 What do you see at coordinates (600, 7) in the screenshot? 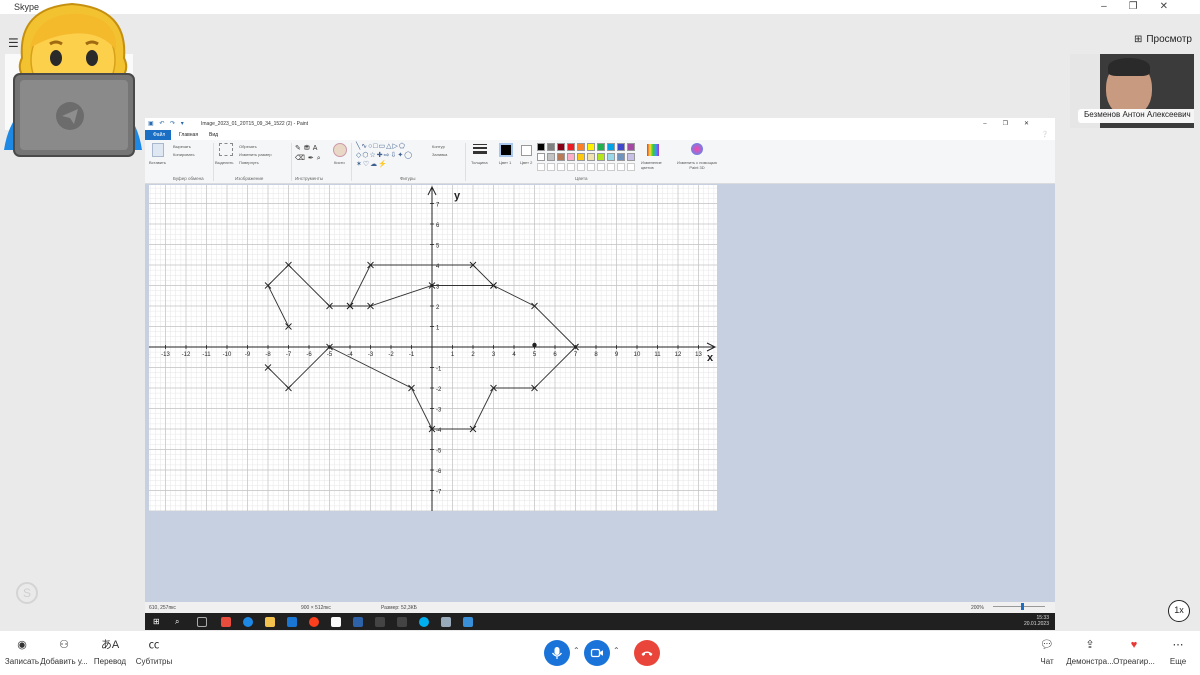
I see `skype-titlebar: Skype –❐✕` at bounding box center [600, 7].